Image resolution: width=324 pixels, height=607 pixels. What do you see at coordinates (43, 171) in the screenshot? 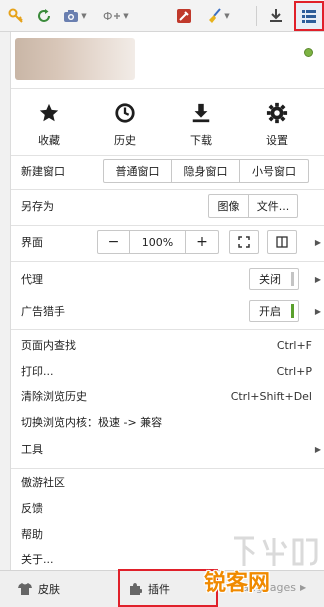
I see `new-window-label: 新建窗口` at bounding box center [43, 171].